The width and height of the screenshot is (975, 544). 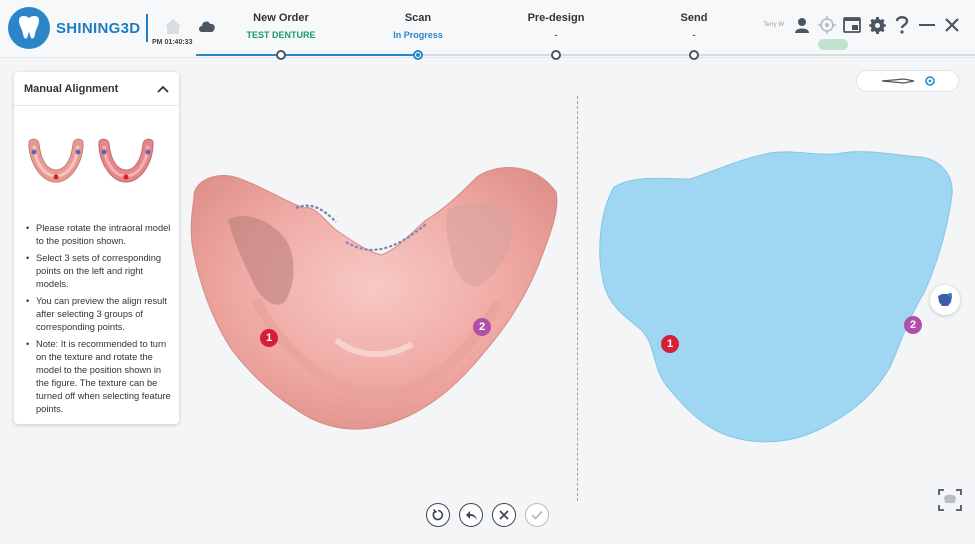 What do you see at coordinates (418, 26) in the screenshot?
I see `step-scan: Scan In Progress` at bounding box center [418, 26].